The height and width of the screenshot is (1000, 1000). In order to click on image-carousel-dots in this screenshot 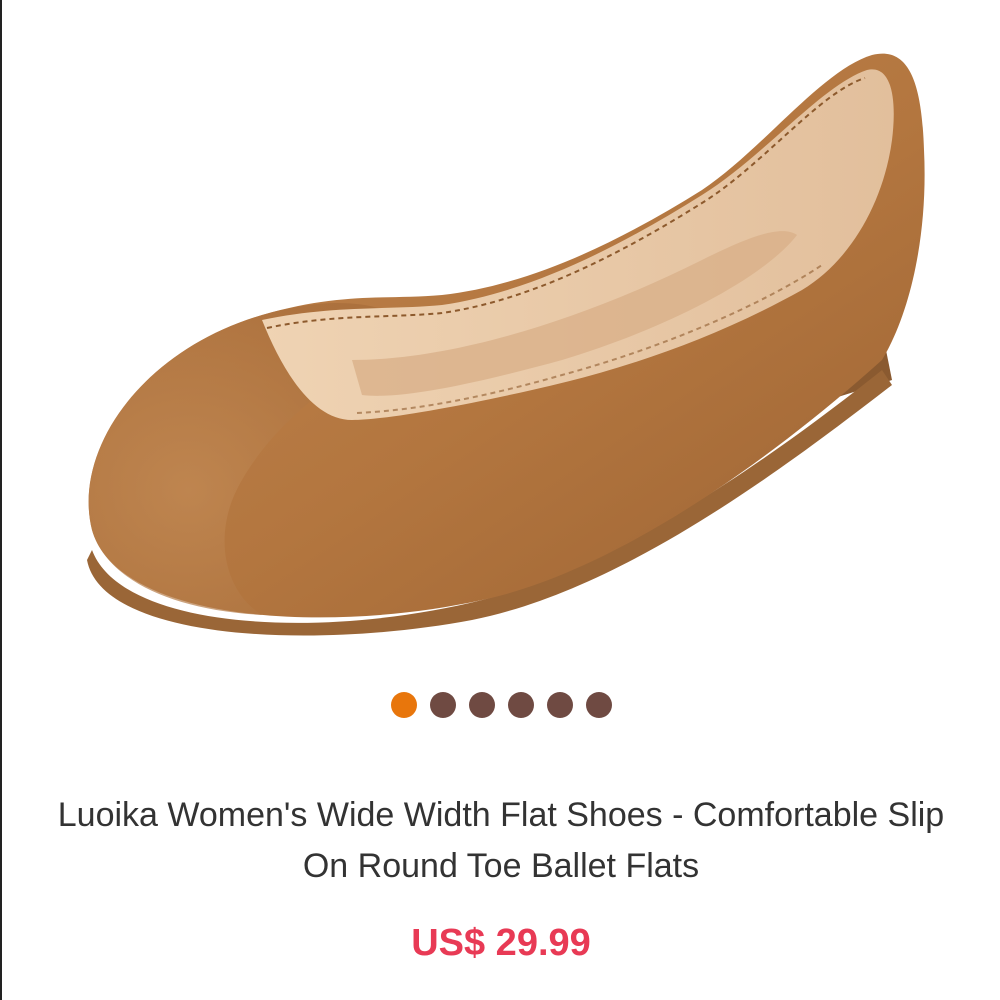, I will do `click(501, 705)`.